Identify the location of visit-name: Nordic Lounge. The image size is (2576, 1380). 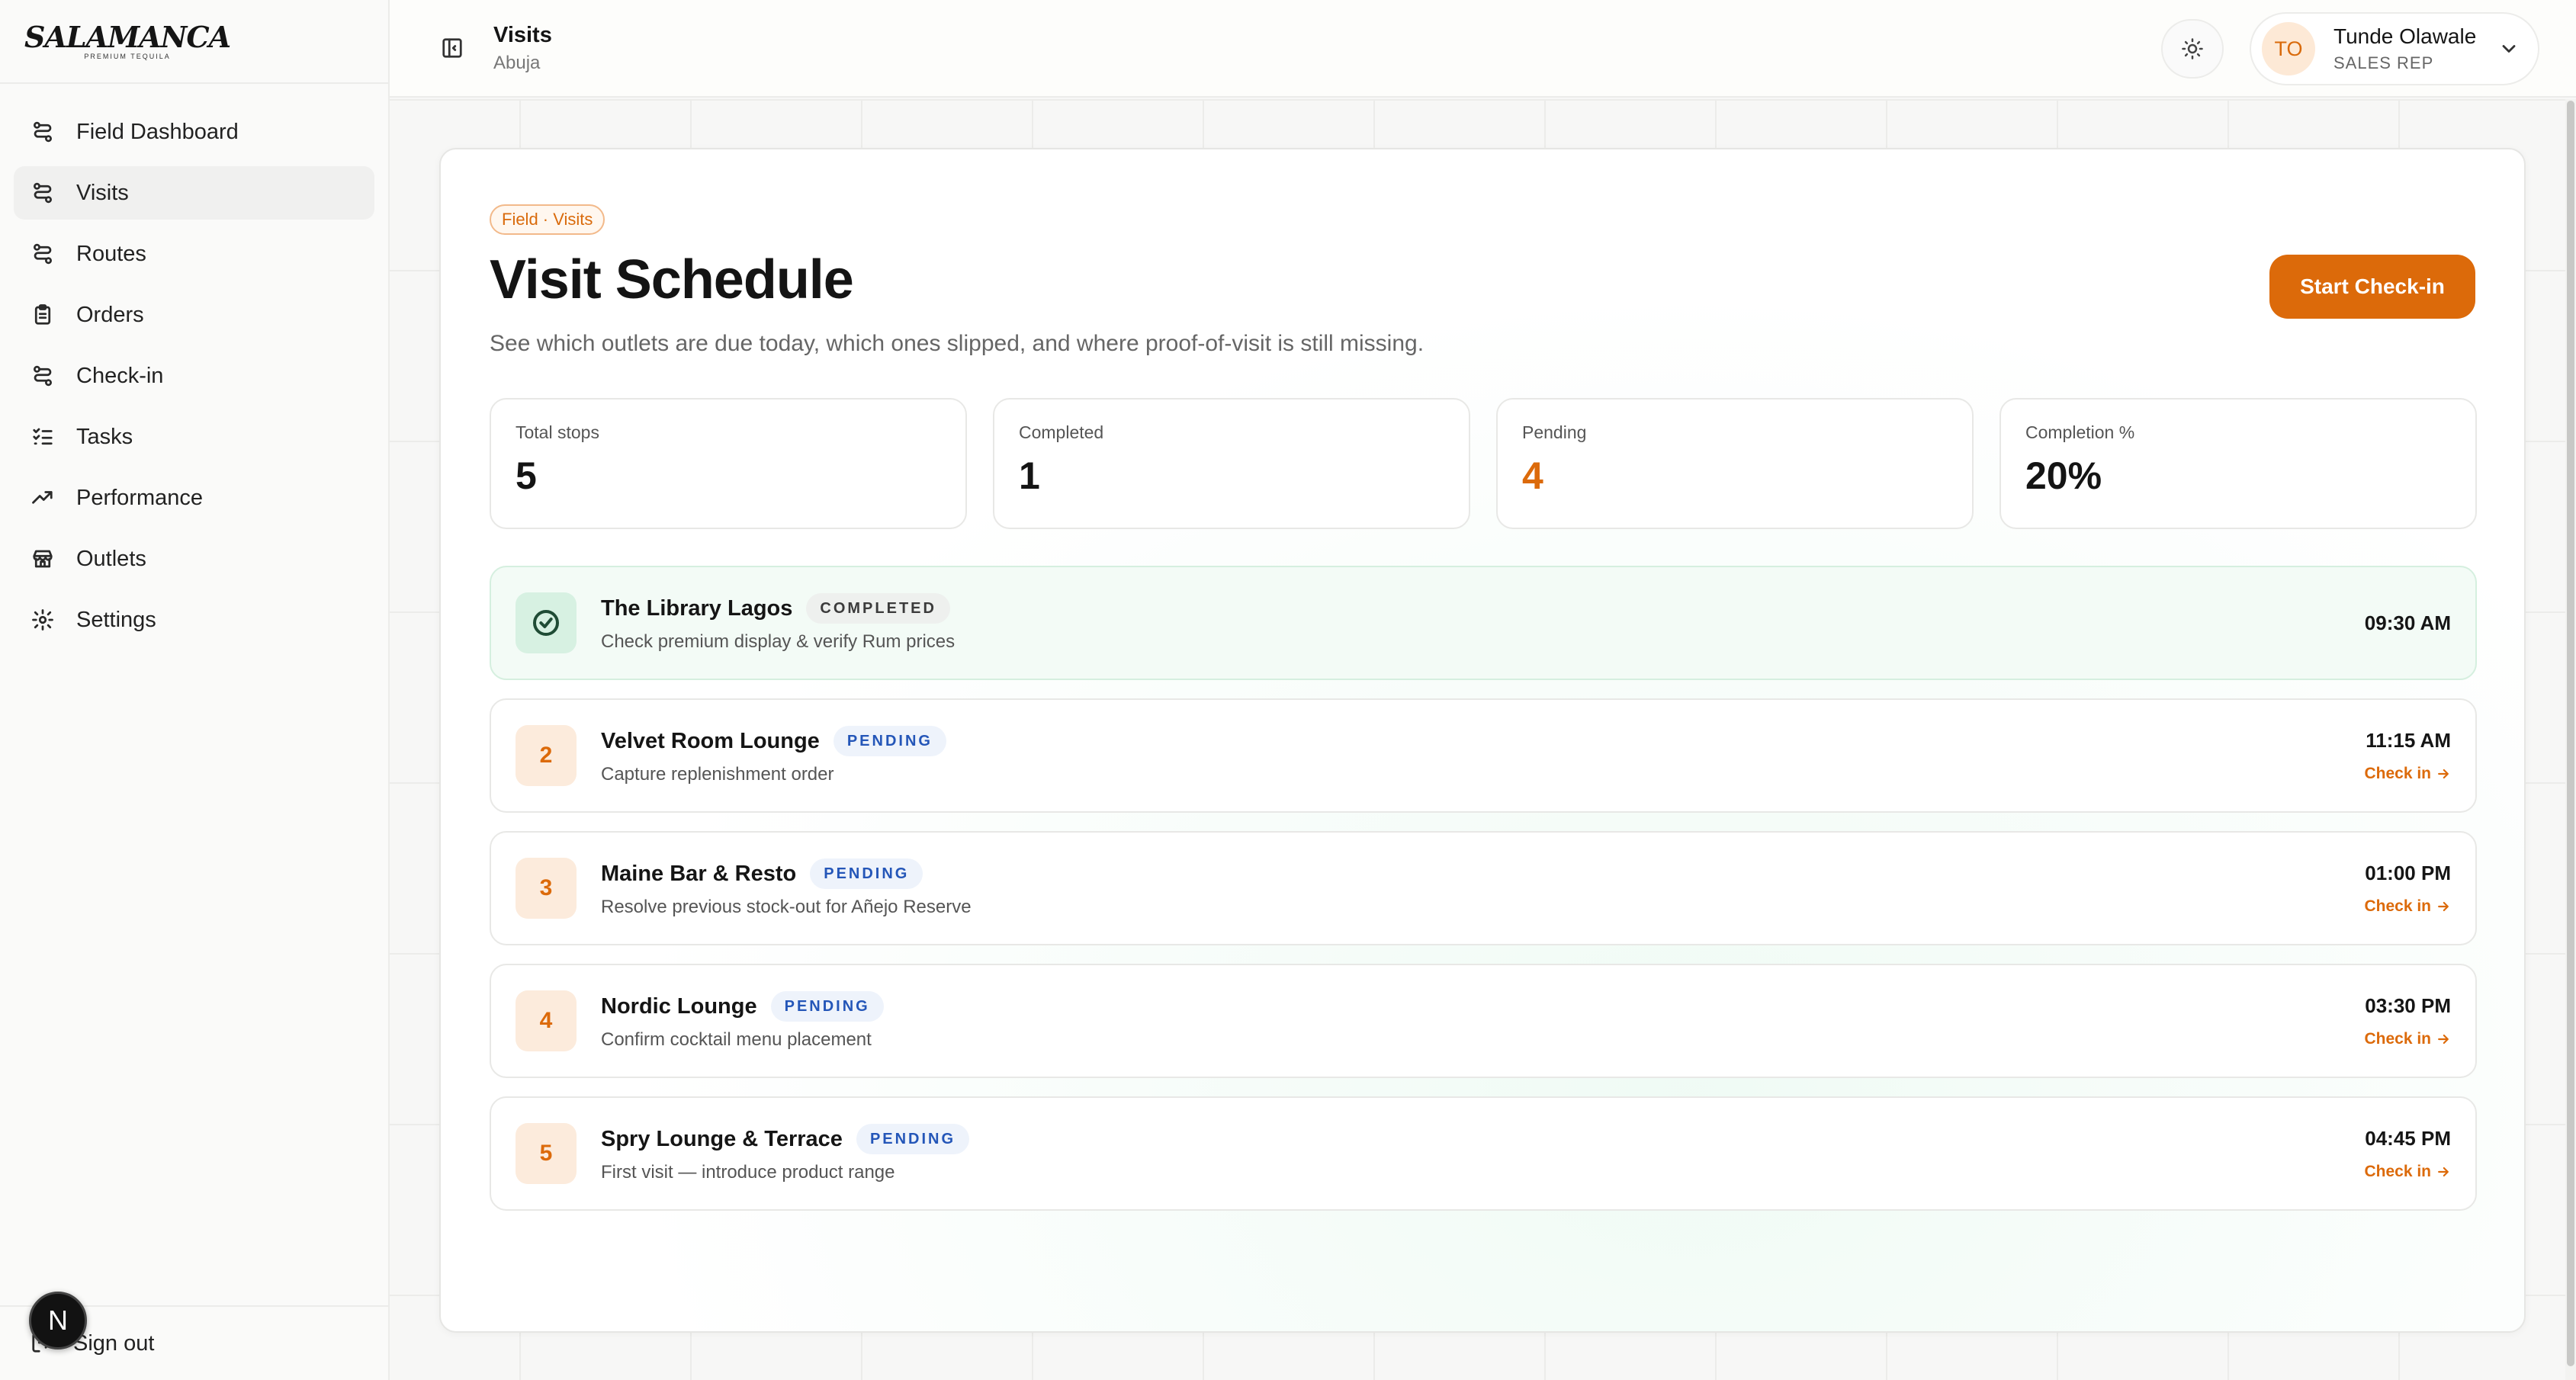
(679, 1006).